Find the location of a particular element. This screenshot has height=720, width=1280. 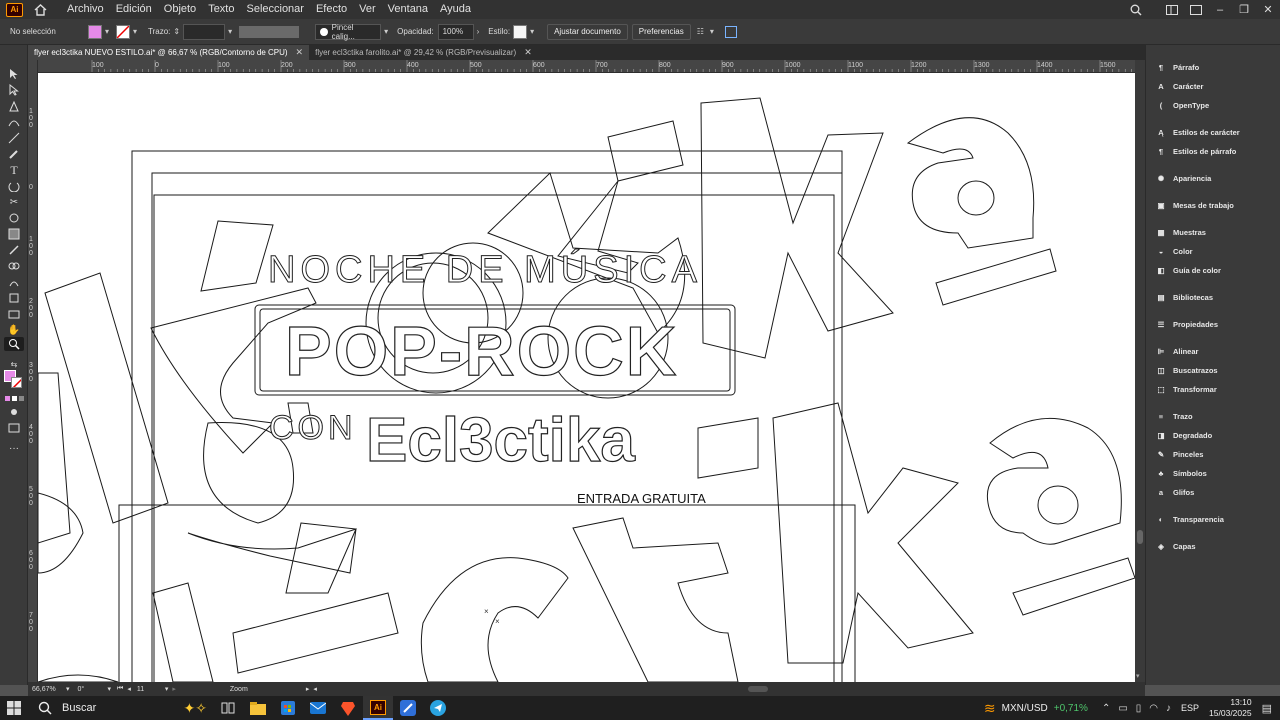

scissors-tool-icon: ✂ is located at coordinates (14, 202).